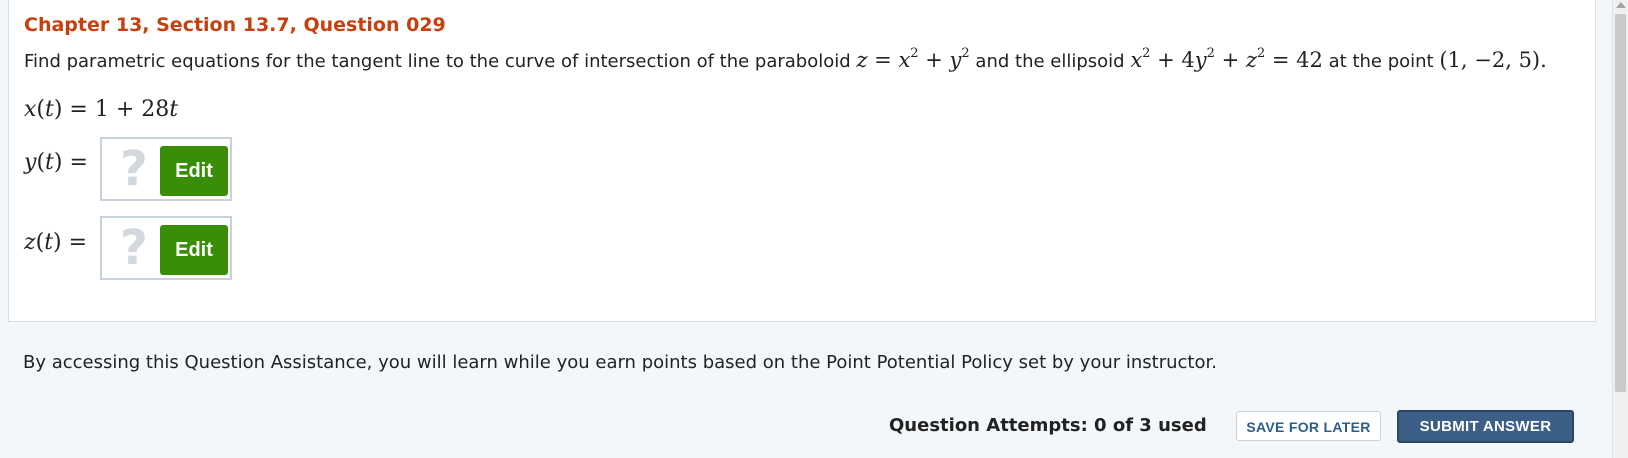 This screenshot has width=1628, height=458. What do you see at coordinates (194, 250) in the screenshot?
I see `z-edit-button: Edit` at bounding box center [194, 250].